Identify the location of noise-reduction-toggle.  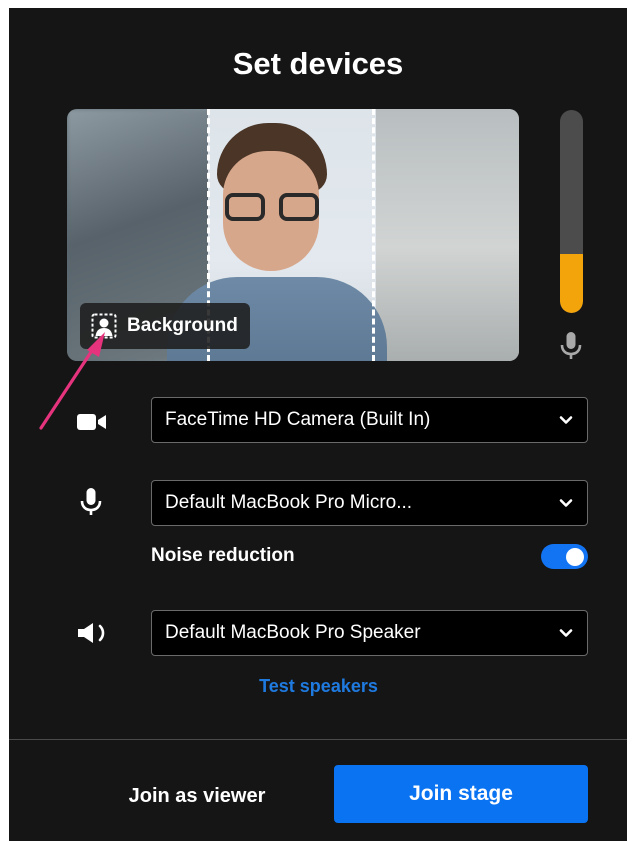
(564, 556).